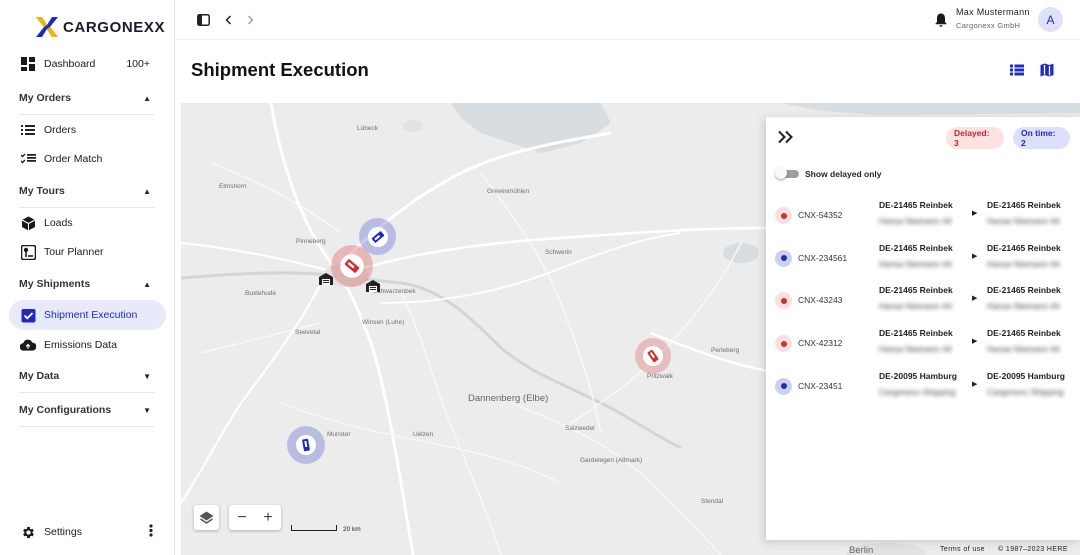 Image resolution: width=1080 pixels, height=555 pixels. I want to click on shipment-id: CNX-234561, so click(823, 257).